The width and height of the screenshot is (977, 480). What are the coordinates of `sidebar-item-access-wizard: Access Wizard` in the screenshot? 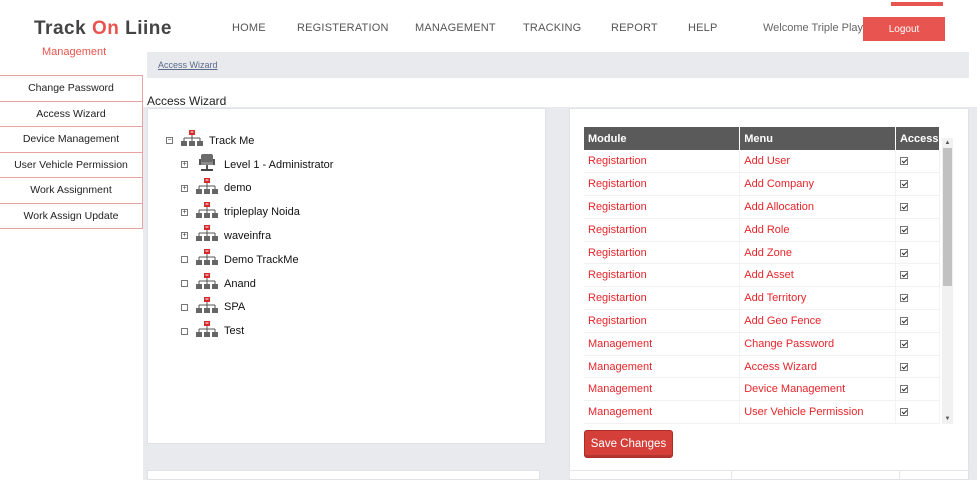 It's located at (71, 113).